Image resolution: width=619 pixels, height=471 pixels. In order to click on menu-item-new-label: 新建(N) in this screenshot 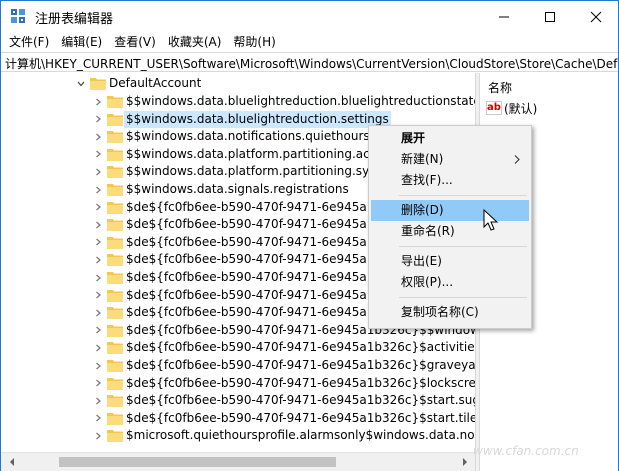, I will do `click(422, 159)`.